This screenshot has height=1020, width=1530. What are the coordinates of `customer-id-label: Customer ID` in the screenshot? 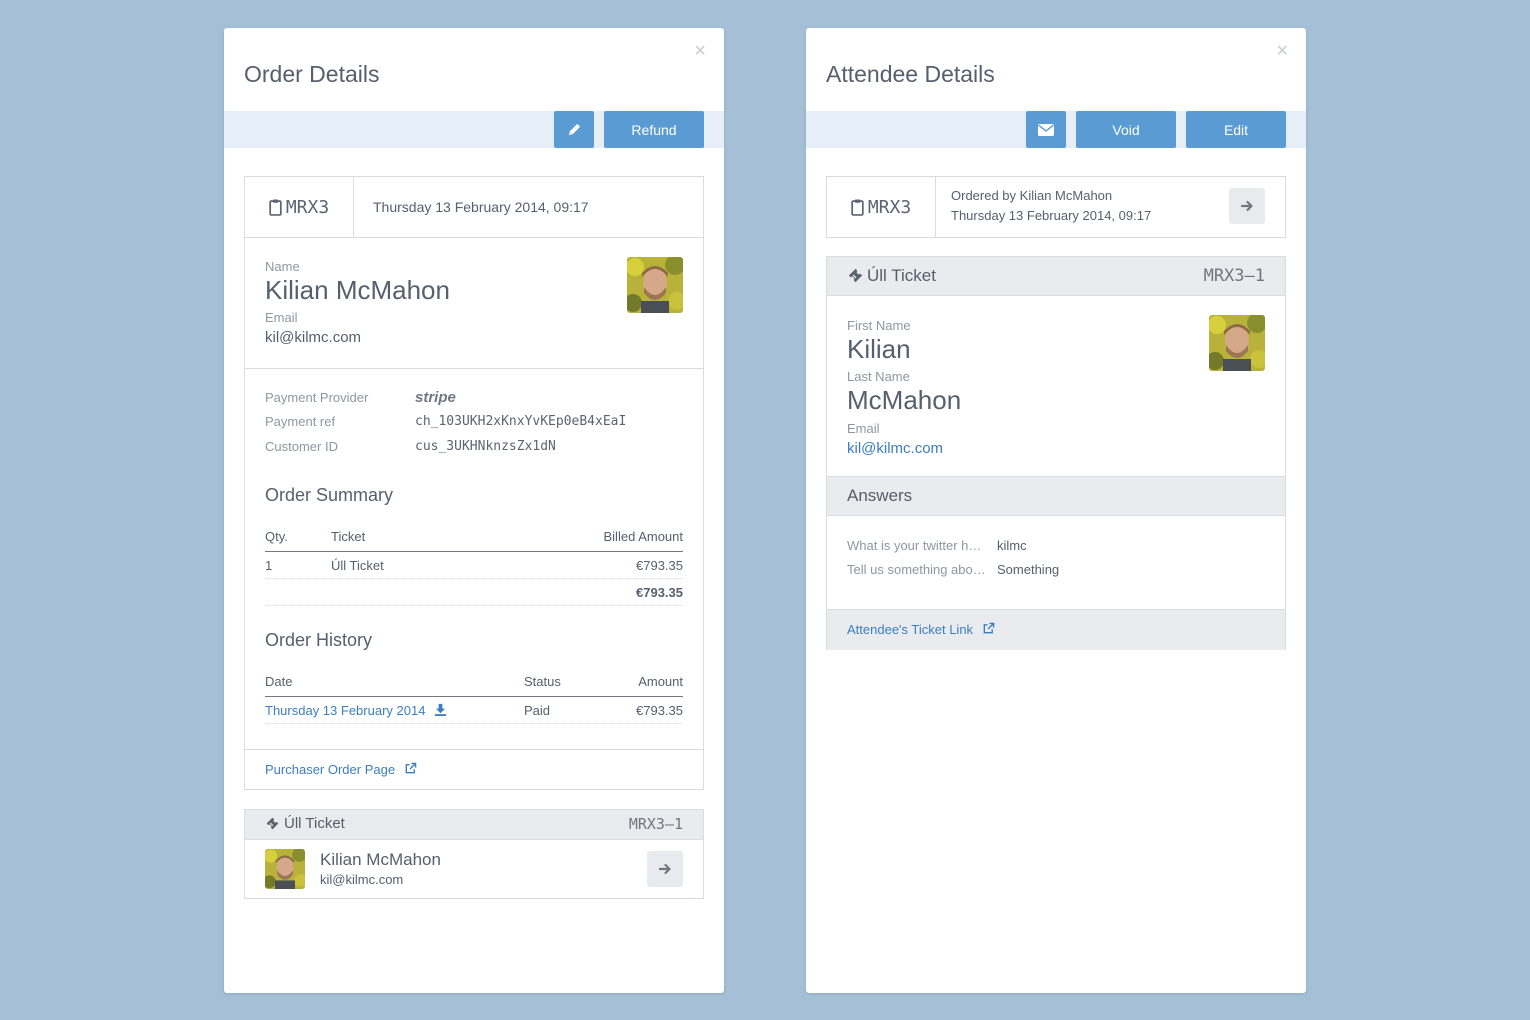 It's located at (301, 446).